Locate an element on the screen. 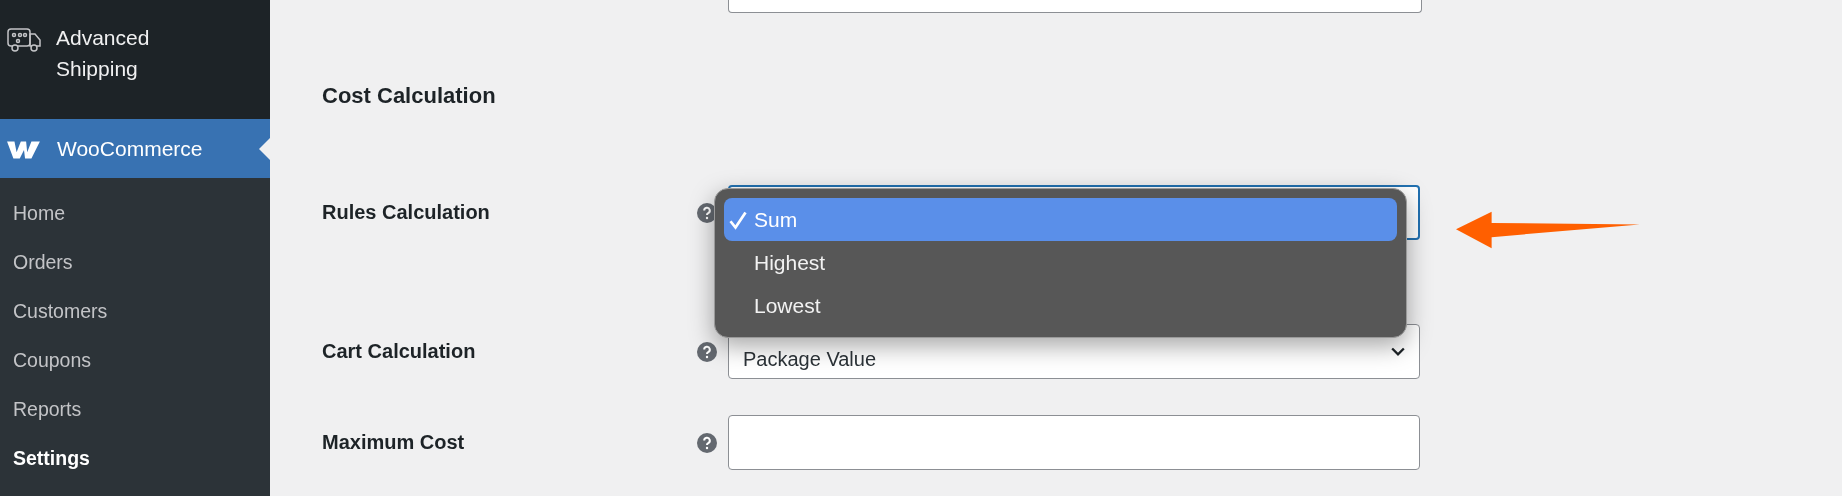 This screenshot has width=1842, height=496. chevron-down-icon is located at coordinates (1398, 352).